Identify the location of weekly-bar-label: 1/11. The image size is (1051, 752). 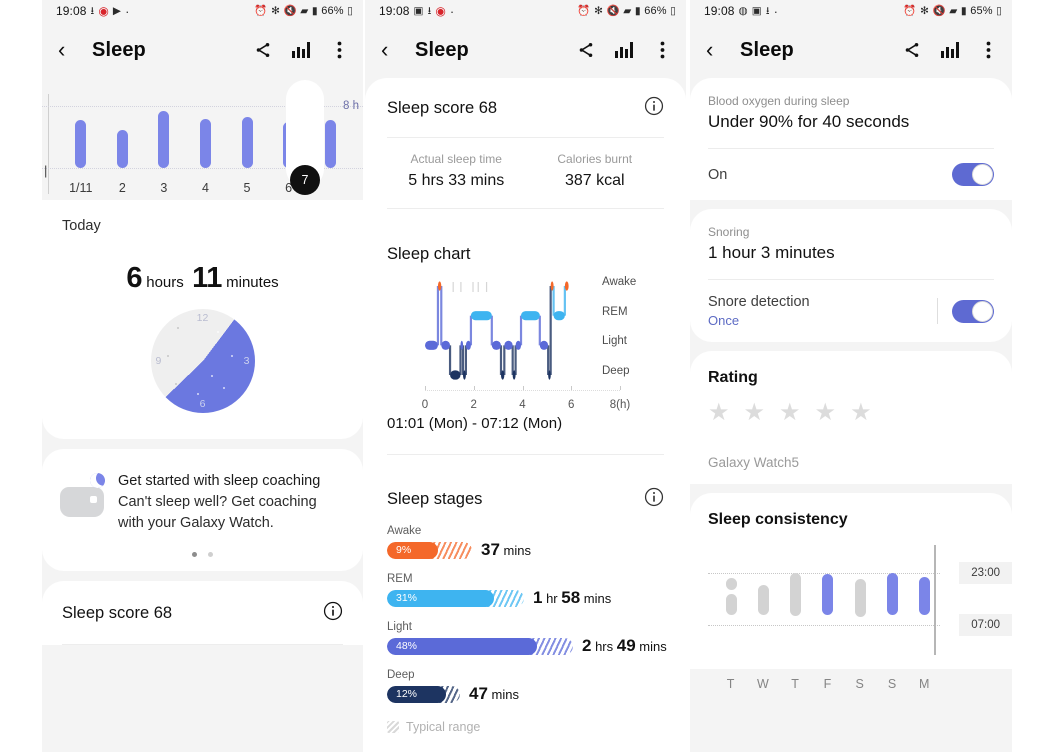
(81, 188).